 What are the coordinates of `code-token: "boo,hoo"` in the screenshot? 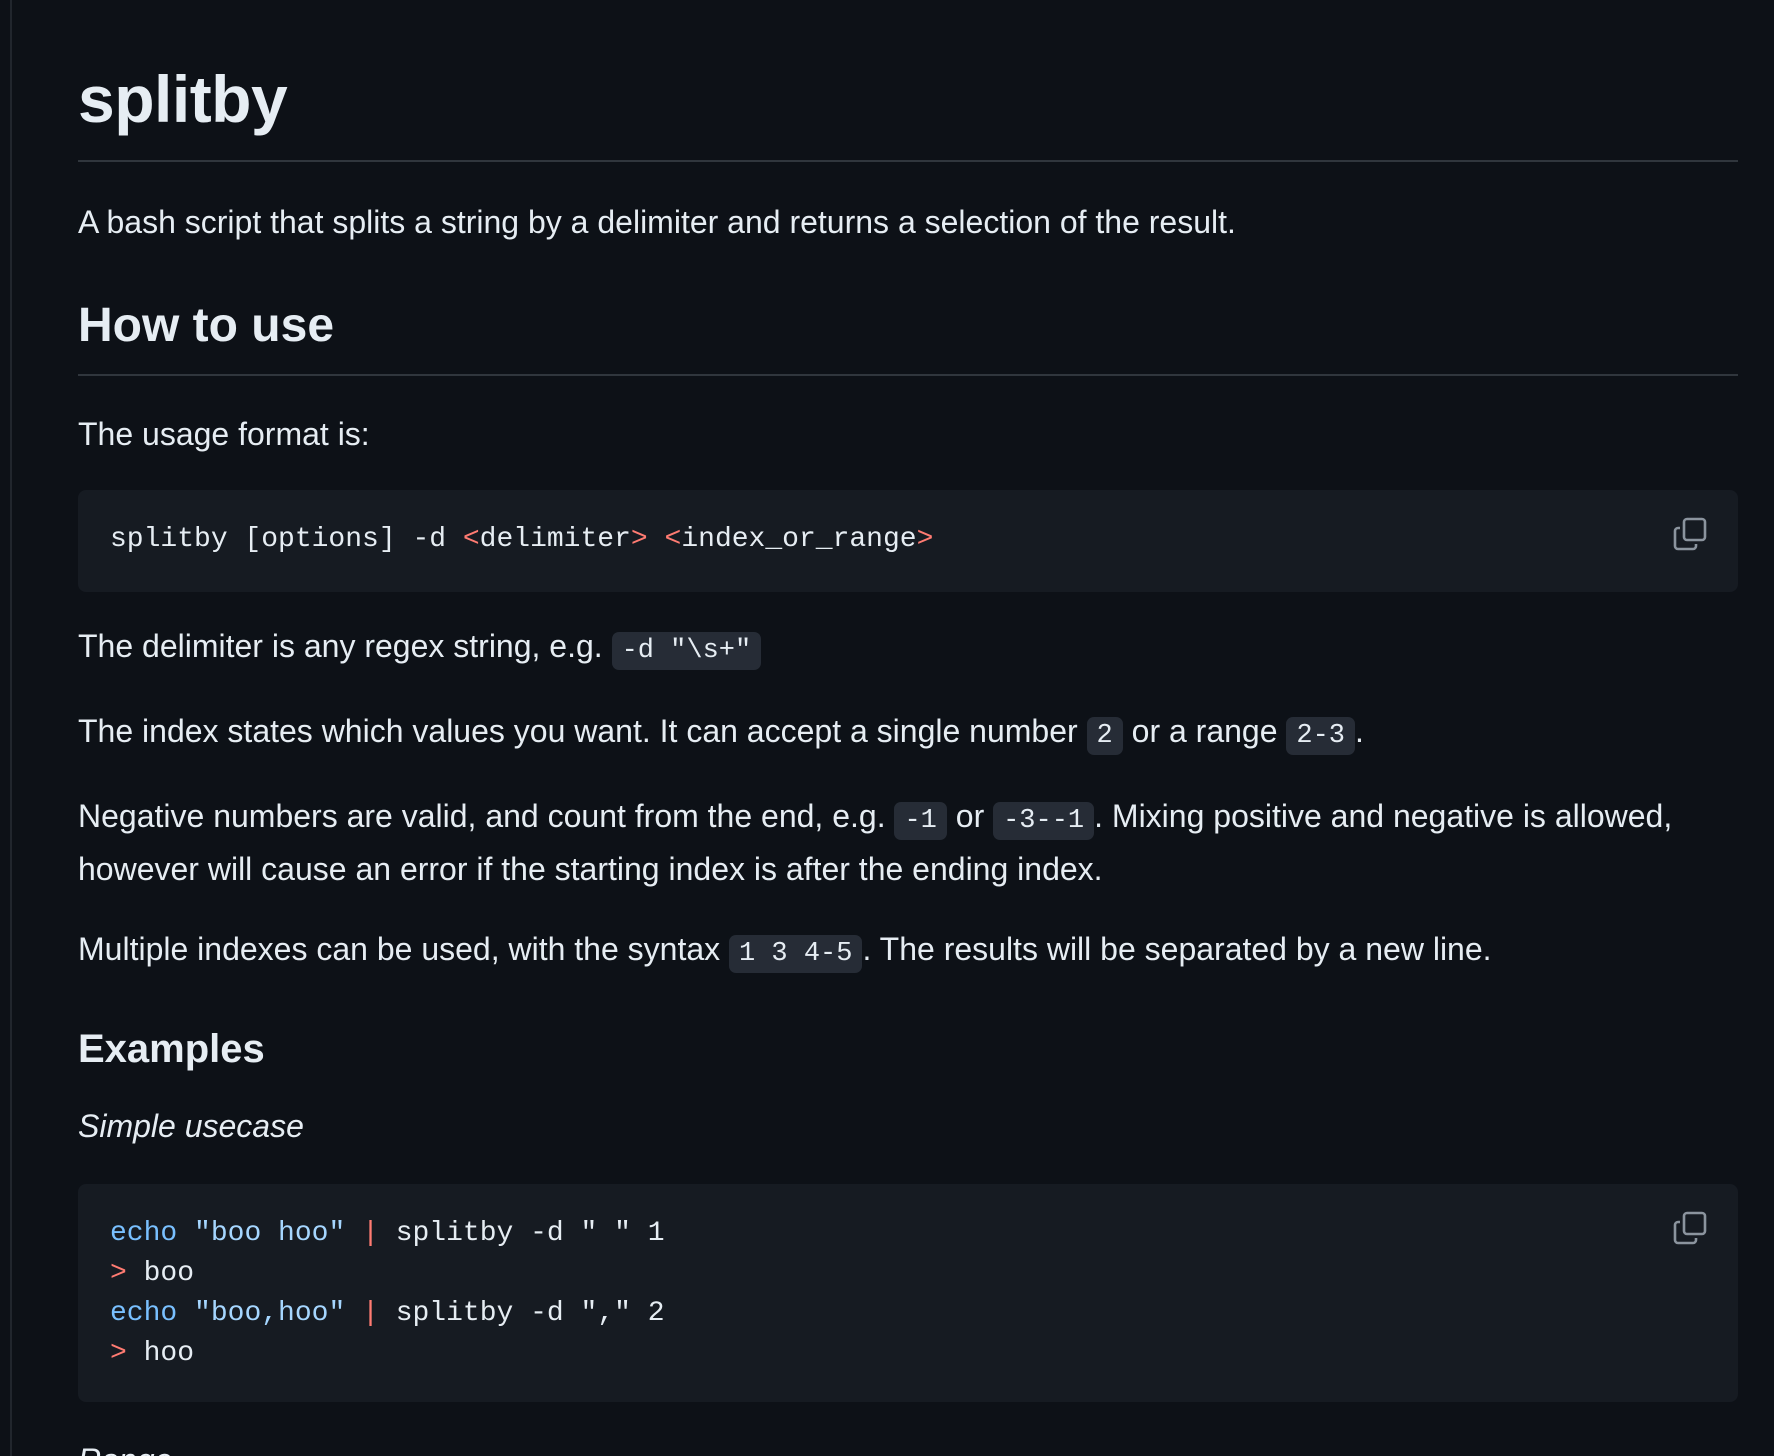 It's located at (270, 1313).